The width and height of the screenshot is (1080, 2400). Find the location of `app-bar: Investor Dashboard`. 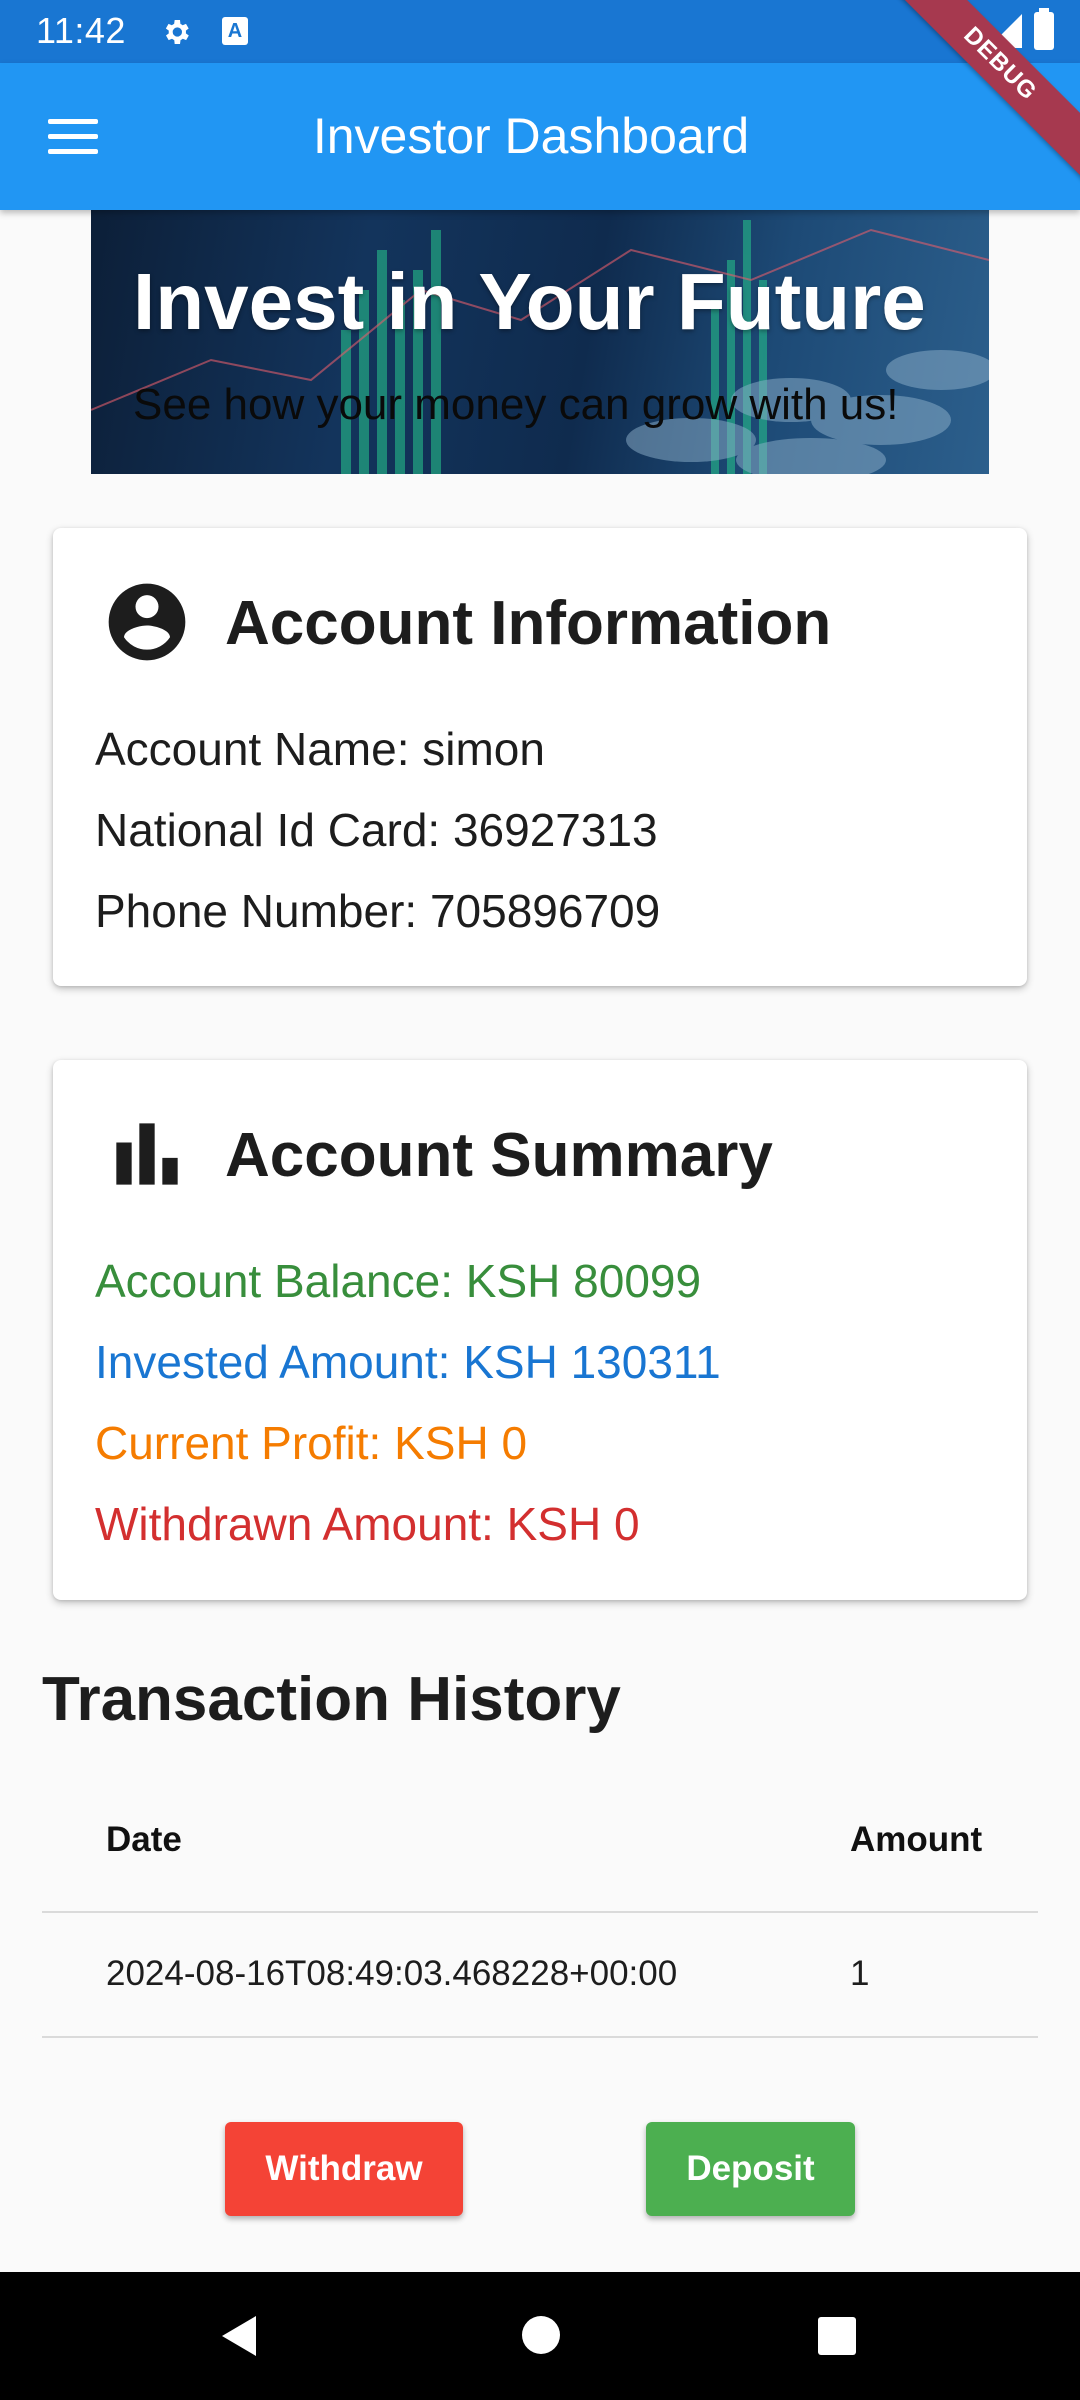

app-bar: Investor Dashboard is located at coordinates (540, 136).